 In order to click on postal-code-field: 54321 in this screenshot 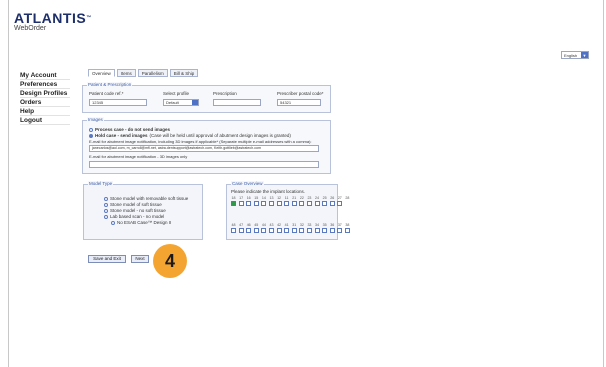, I will do `click(299, 102)`.